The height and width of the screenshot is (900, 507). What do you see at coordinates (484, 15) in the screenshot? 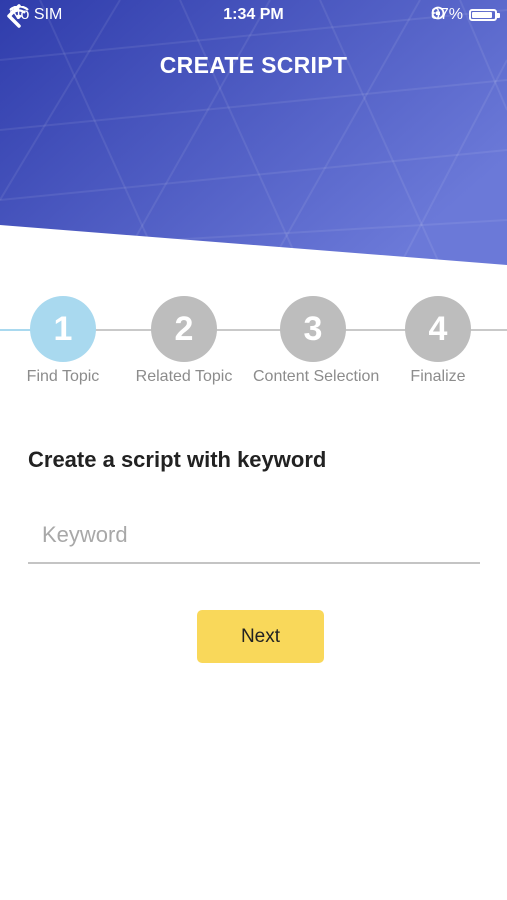
I see `battery-icon` at bounding box center [484, 15].